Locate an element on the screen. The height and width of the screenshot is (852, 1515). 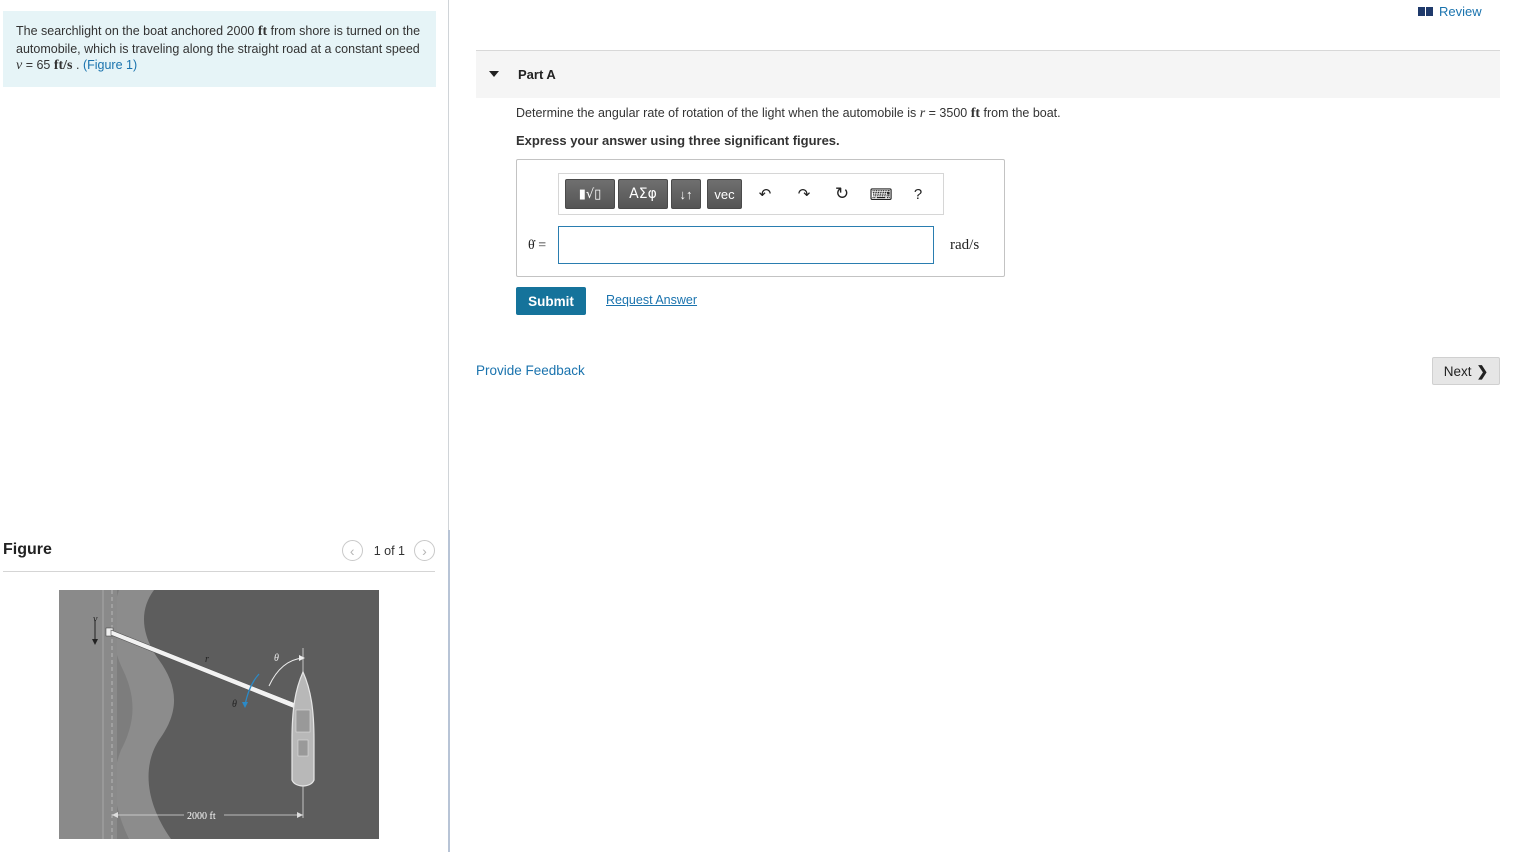
reset-icon: ↻ is located at coordinates (842, 194).